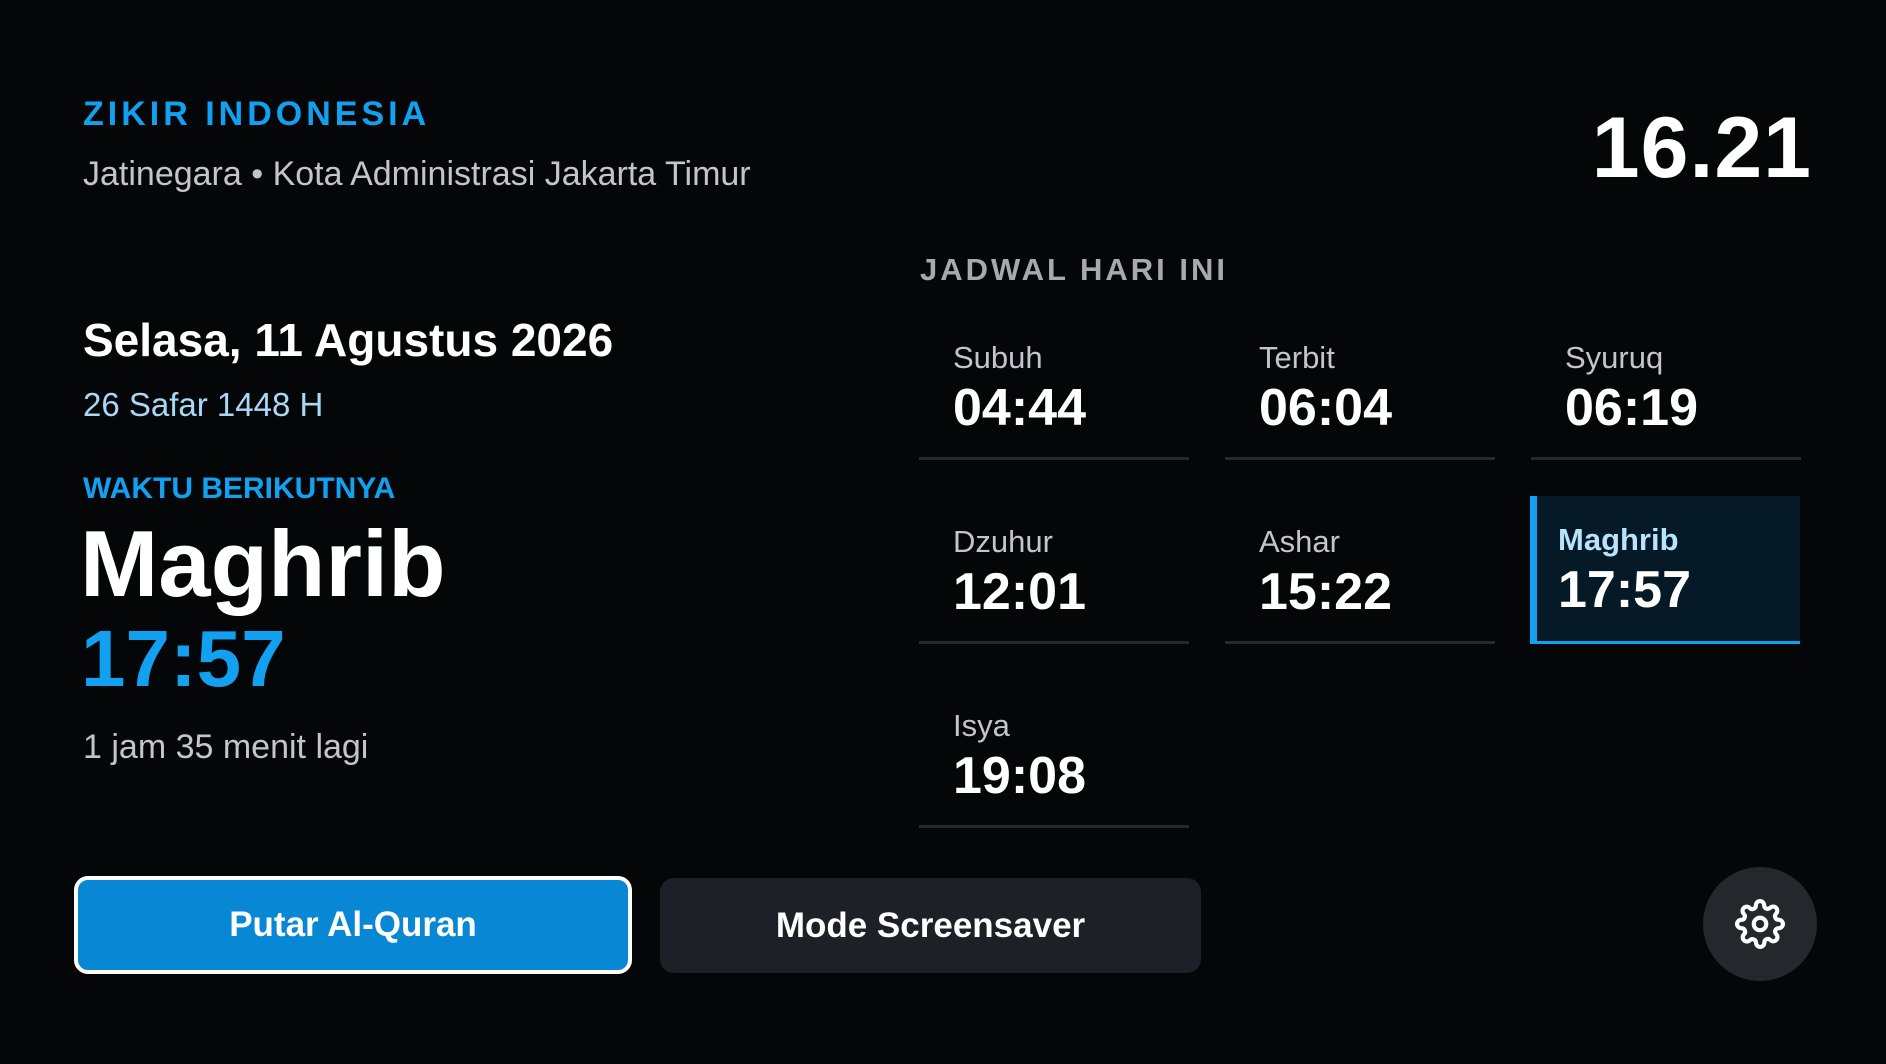  Describe the element at coordinates (1618, 539) in the screenshot. I see `prayer-name: Maghrib` at that location.